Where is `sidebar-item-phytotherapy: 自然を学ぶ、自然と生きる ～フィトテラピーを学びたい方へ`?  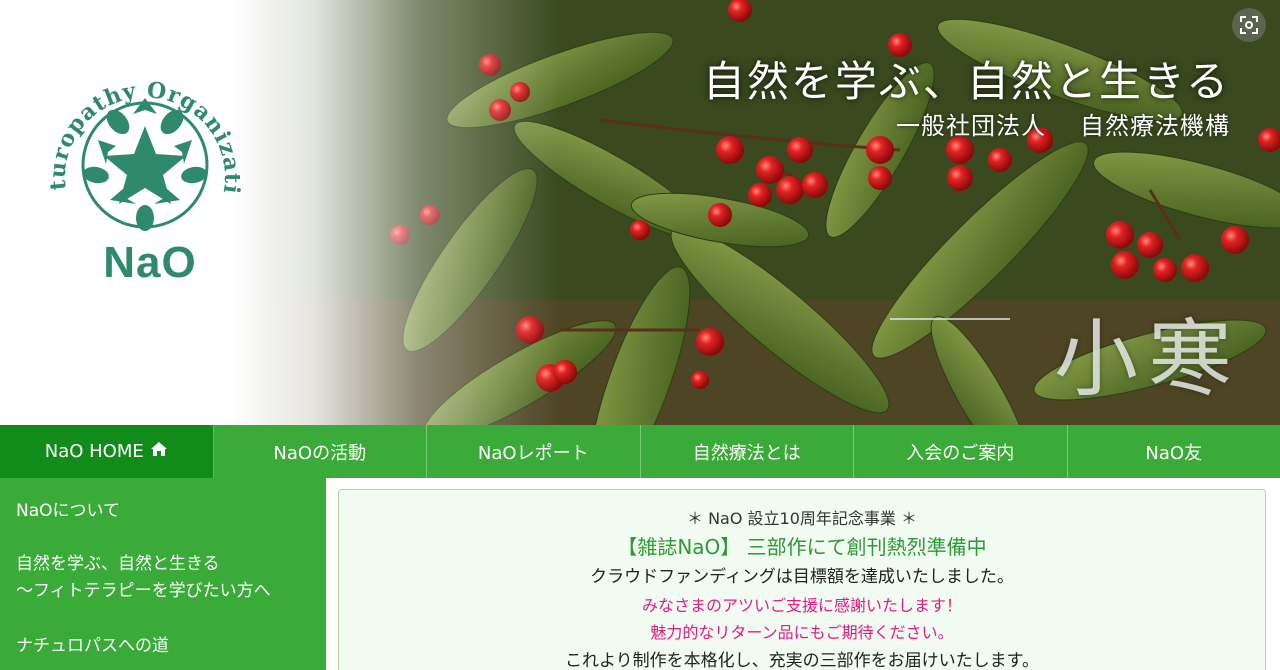
sidebar-item-phytotherapy: 自然を学ぶ、自然と生きる ～フィトテラピーを学びたい方へ is located at coordinates (171, 578).